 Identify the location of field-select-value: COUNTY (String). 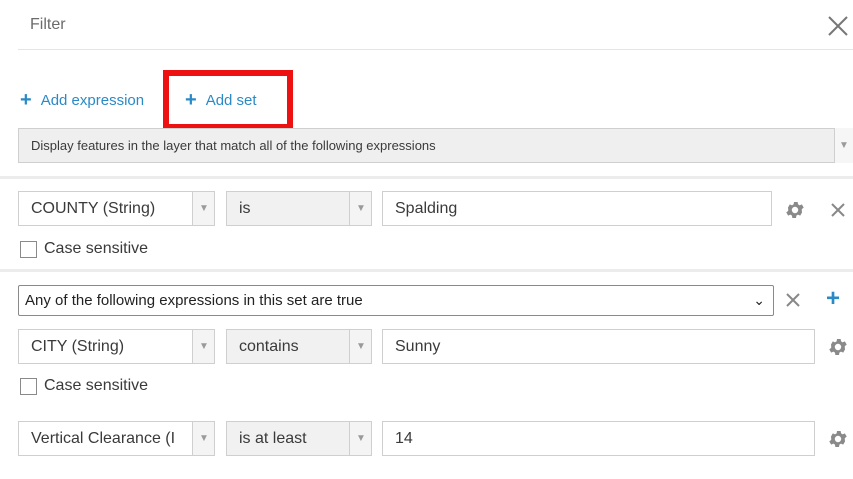
(93, 208).